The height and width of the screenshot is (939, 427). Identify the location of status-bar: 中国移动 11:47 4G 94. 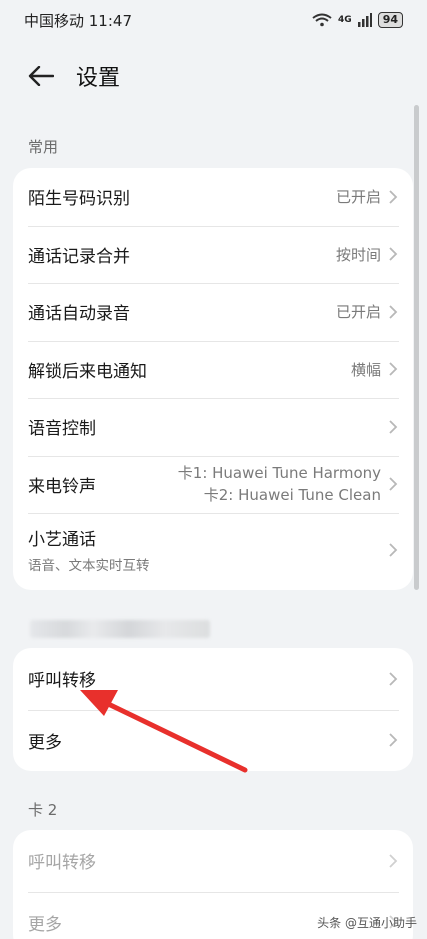
(213, 20).